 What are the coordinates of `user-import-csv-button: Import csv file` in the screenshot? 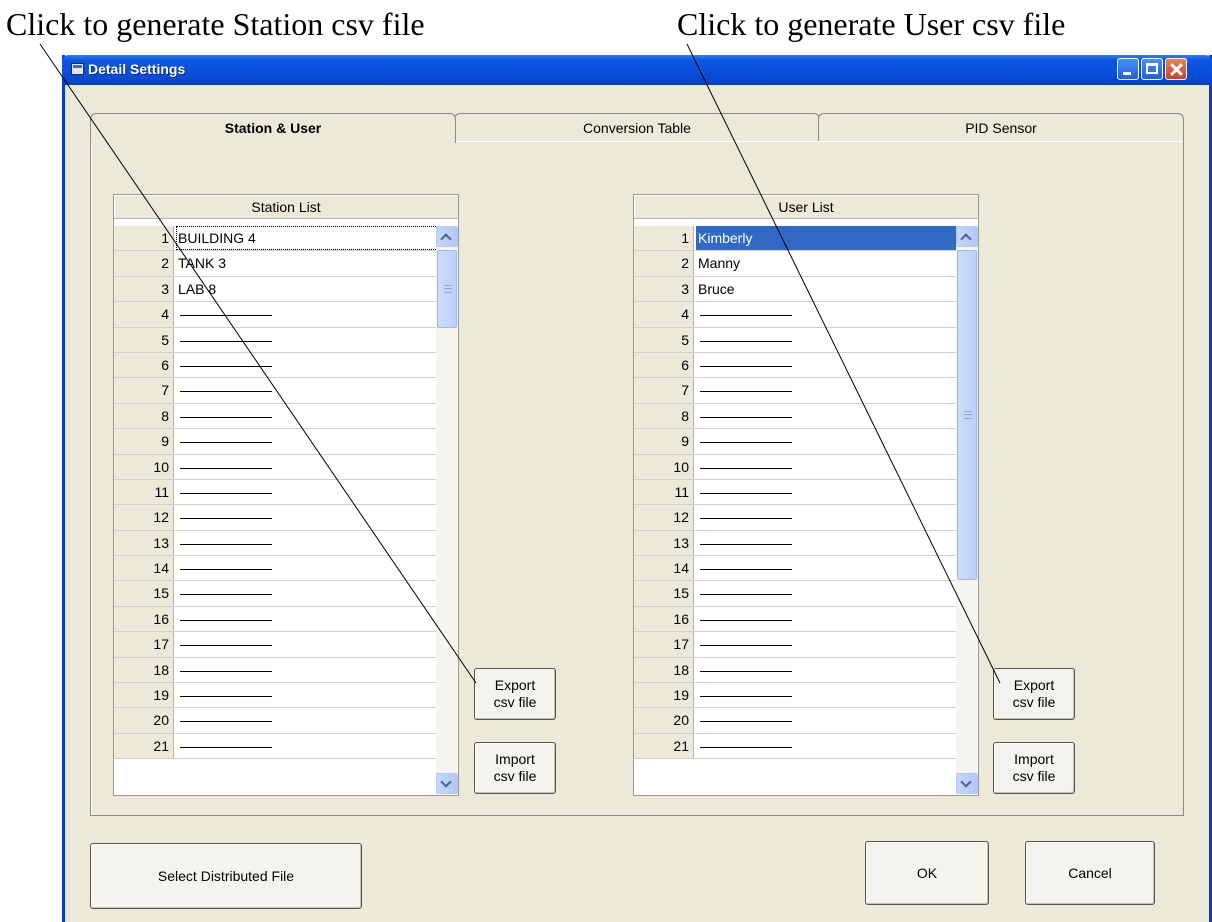 It's located at (1034, 768).